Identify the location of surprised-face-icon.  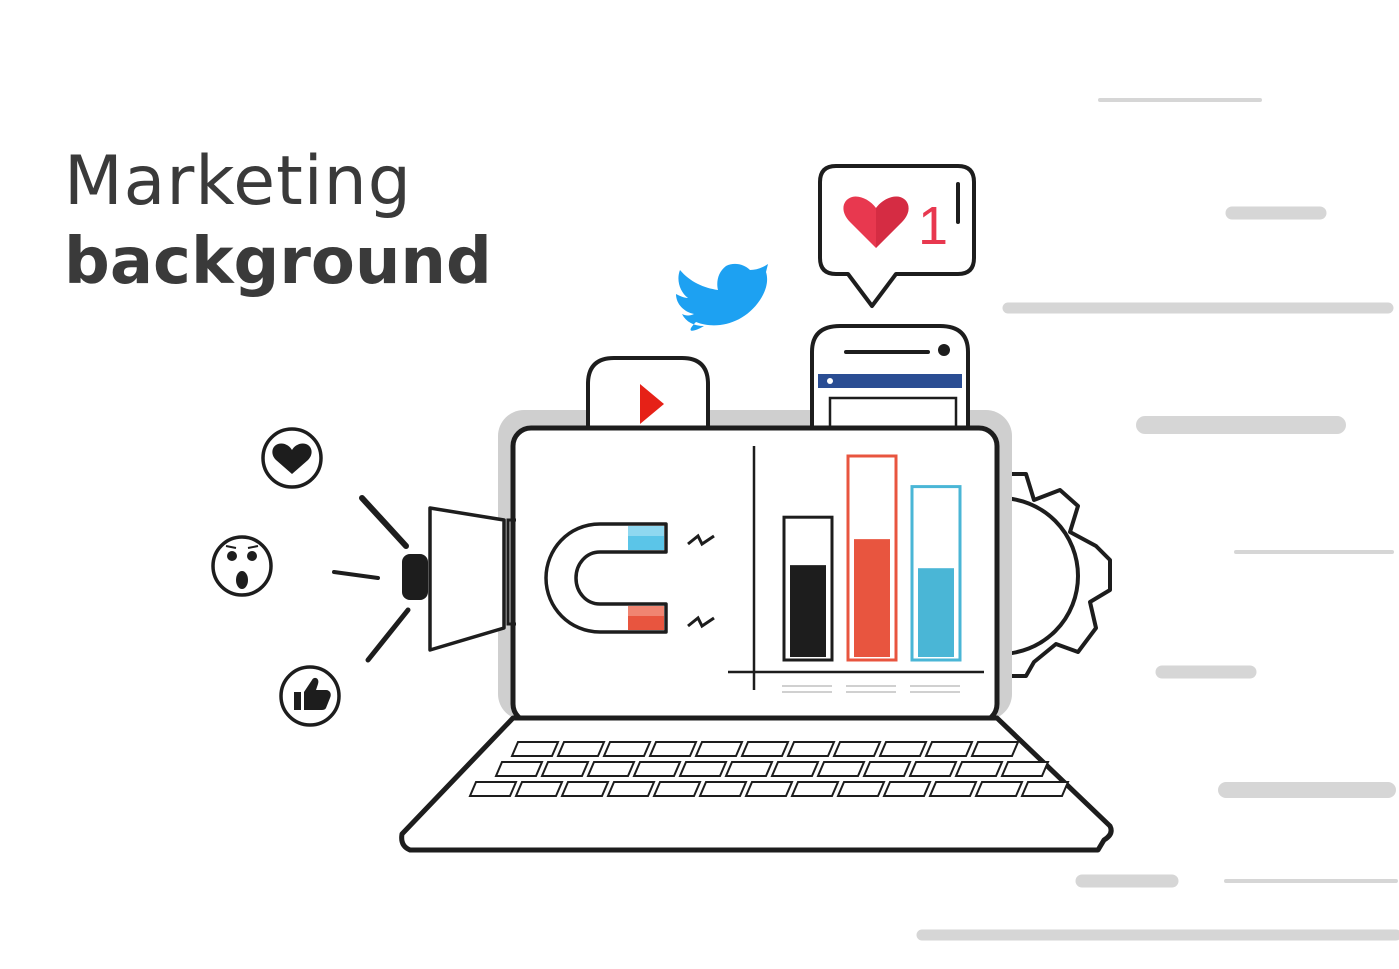
(242, 566).